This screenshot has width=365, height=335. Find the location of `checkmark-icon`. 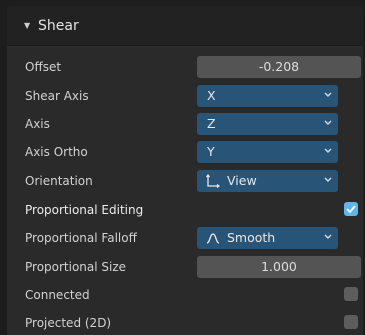

checkmark-icon is located at coordinates (351, 209).